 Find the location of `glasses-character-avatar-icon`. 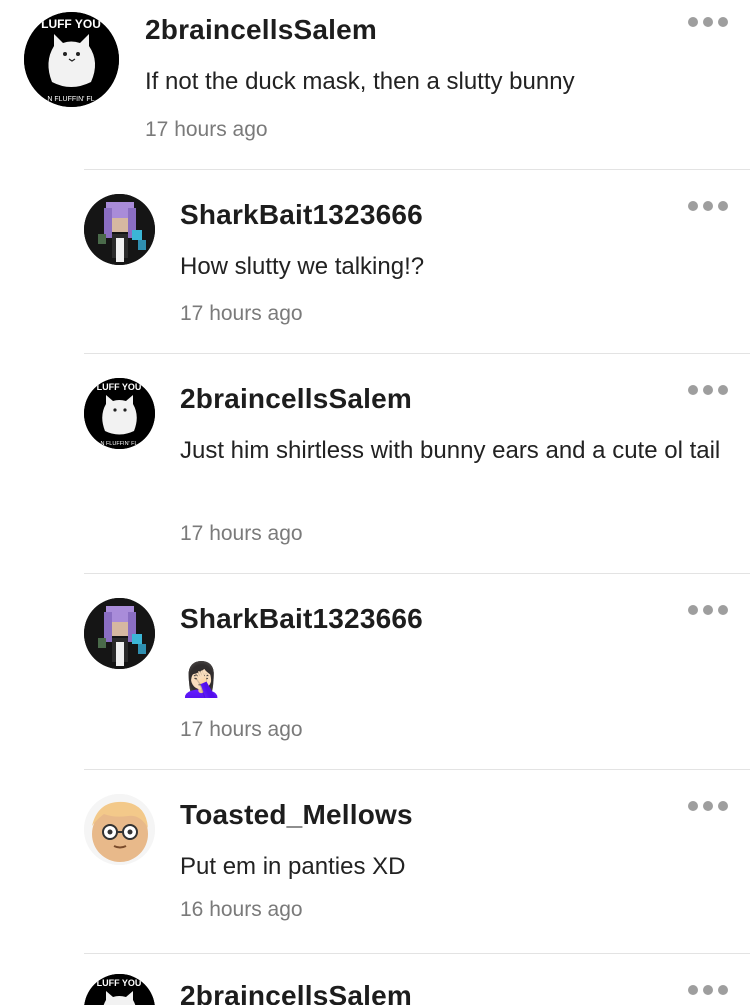

glasses-character-avatar-icon is located at coordinates (119, 829).